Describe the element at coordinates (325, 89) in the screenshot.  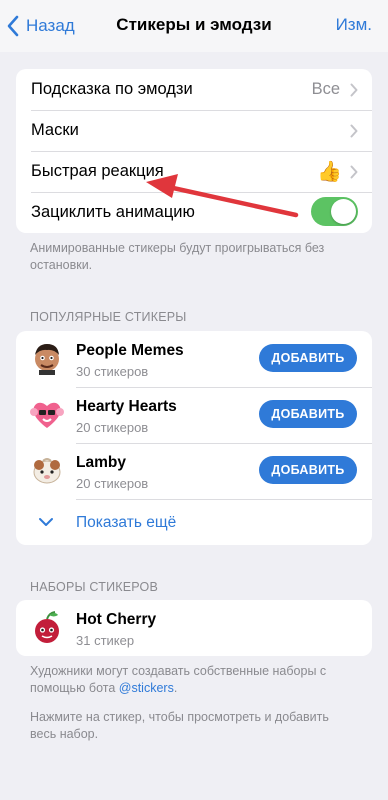
I see `emoji-hint-value: Все` at that location.